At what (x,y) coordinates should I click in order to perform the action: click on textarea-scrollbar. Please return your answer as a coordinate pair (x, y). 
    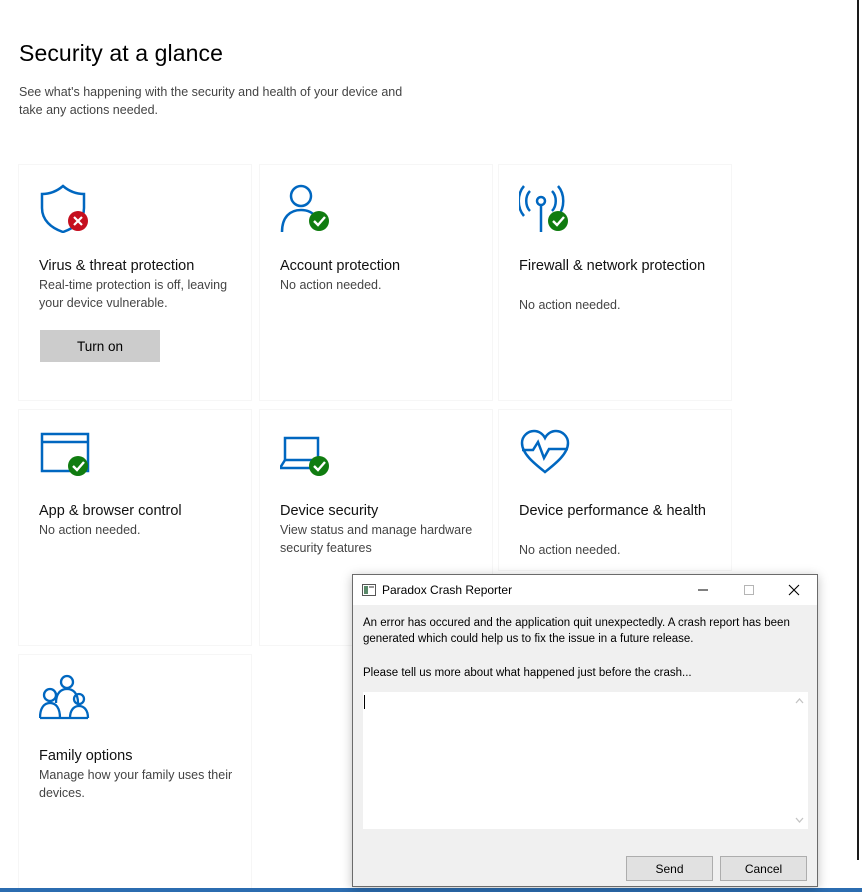
    Looking at the image, I should click on (799, 760).